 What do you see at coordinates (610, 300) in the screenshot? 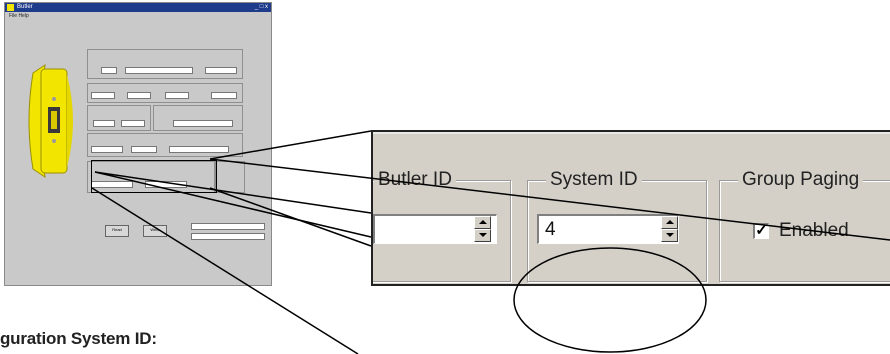
I see `focus-ellipse` at bounding box center [610, 300].